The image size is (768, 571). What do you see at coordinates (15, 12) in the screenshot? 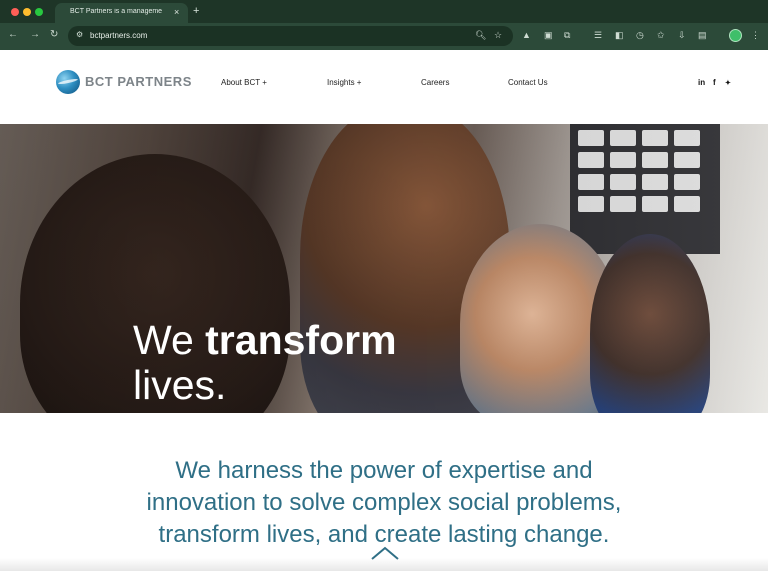
I see `close-window-button` at bounding box center [15, 12].